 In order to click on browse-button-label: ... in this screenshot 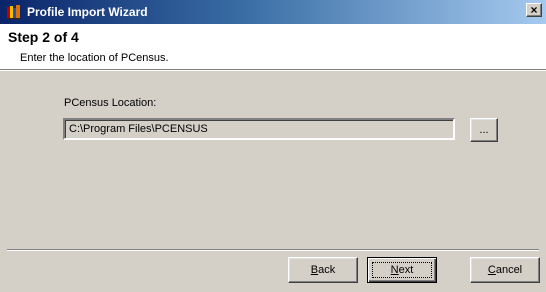, I will do `click(484, 130)`.